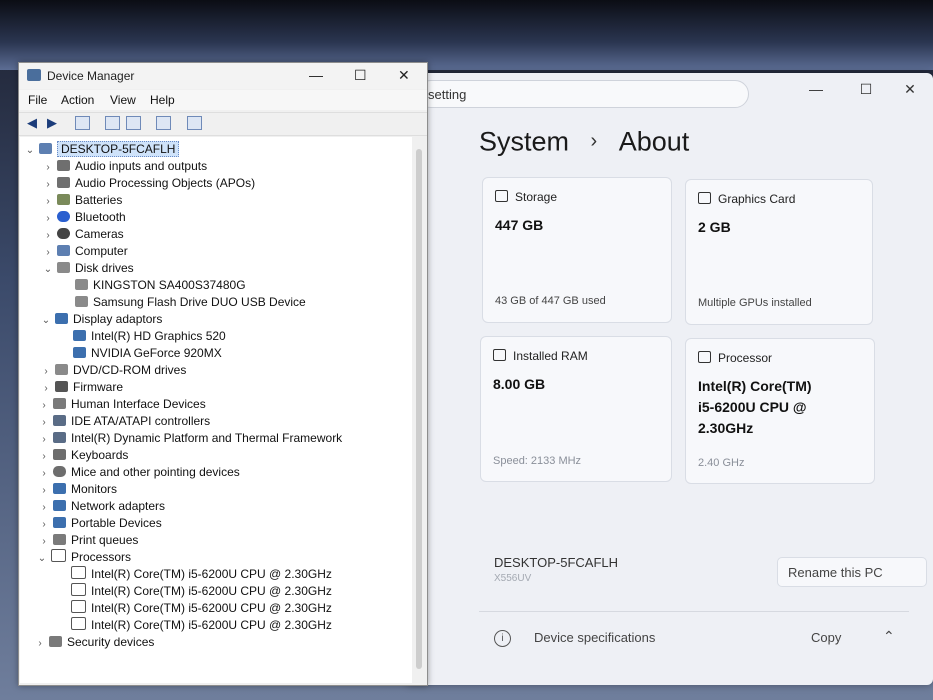 This screenshot has height=700, width=933. I want to click on tree-root: ⌄ DESKTOP-5FCAFLH, so click(102, 150).